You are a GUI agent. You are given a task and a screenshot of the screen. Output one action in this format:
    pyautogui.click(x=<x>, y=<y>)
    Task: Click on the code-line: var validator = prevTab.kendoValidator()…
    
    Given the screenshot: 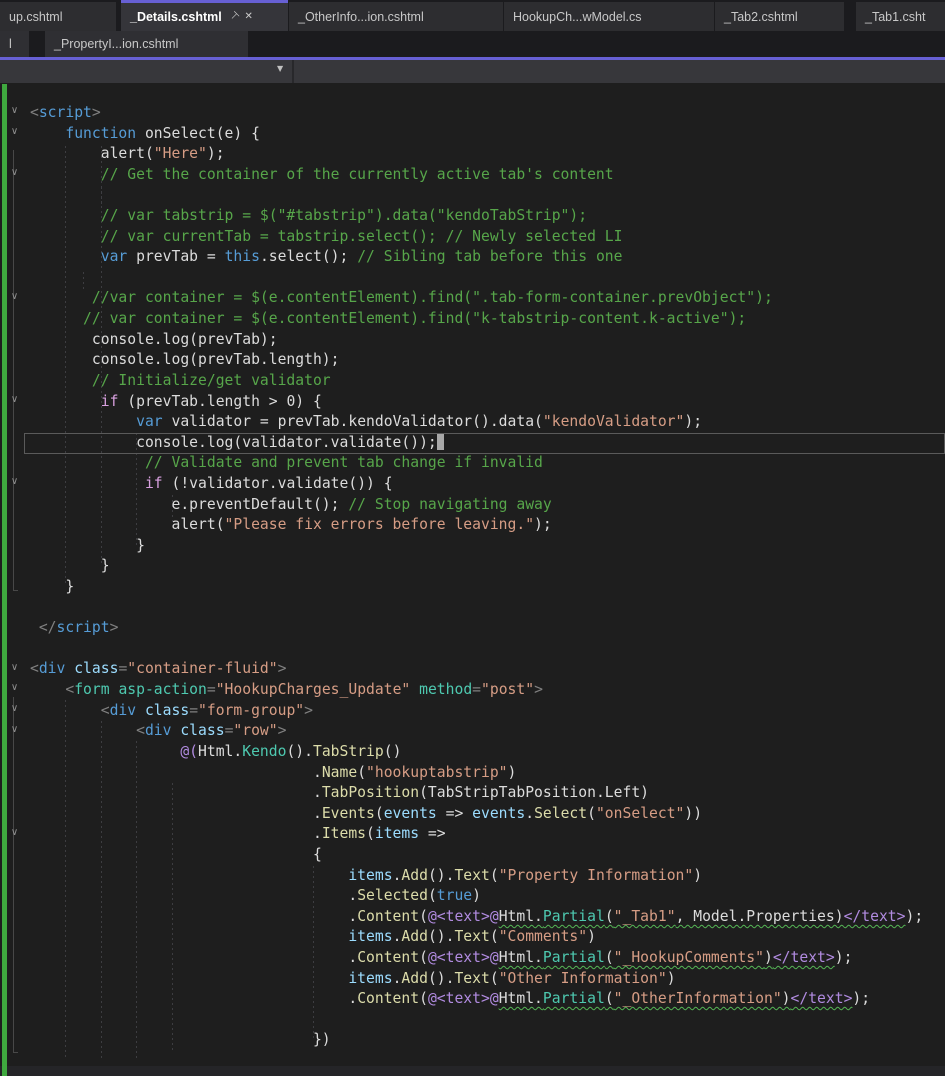 What is the action you would take?
    pyautogui.click(x=476, y=422)
    